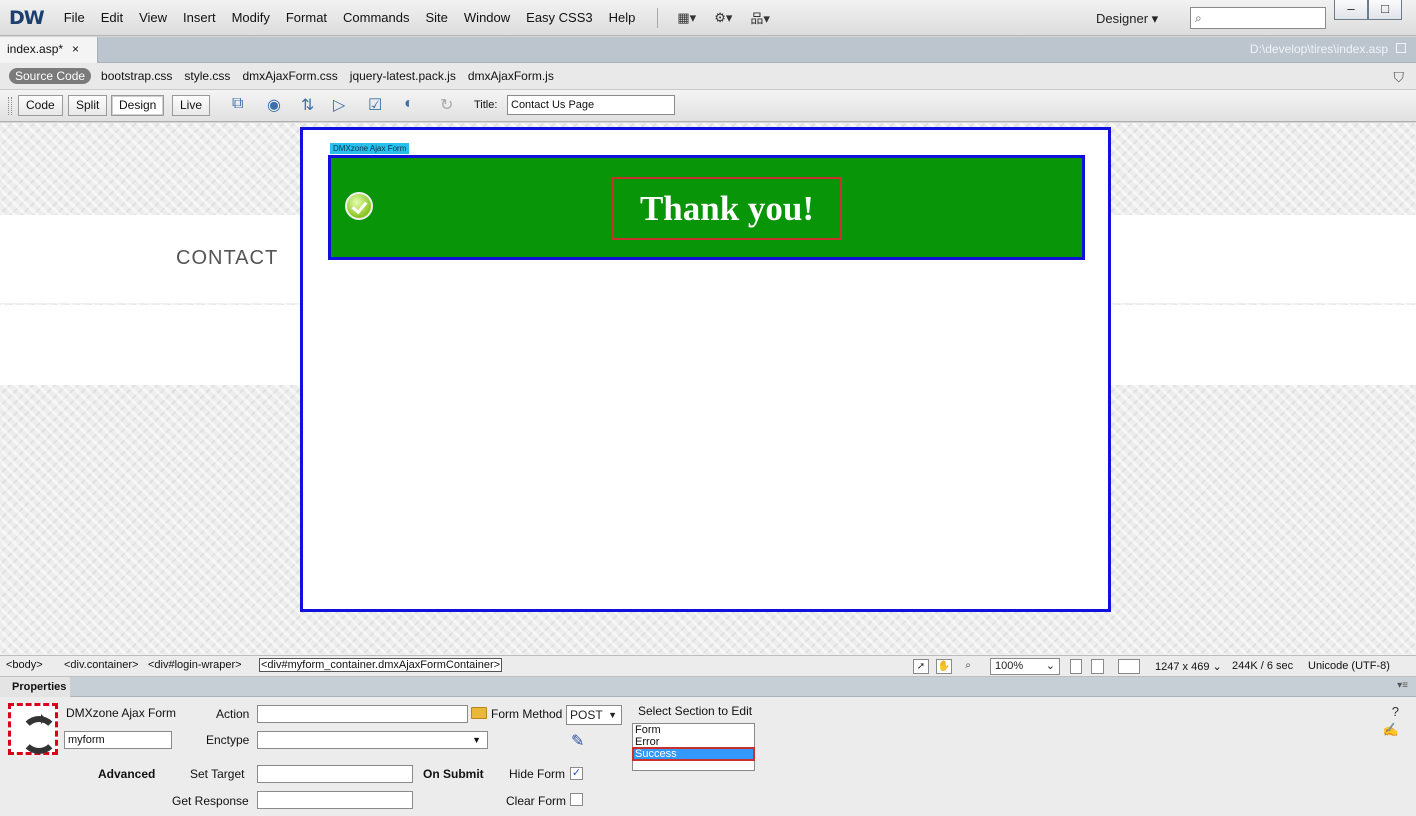 The height and width of the screenshot is (816, 1416). I want to click on restore-window-icon, so click(1401, 48).